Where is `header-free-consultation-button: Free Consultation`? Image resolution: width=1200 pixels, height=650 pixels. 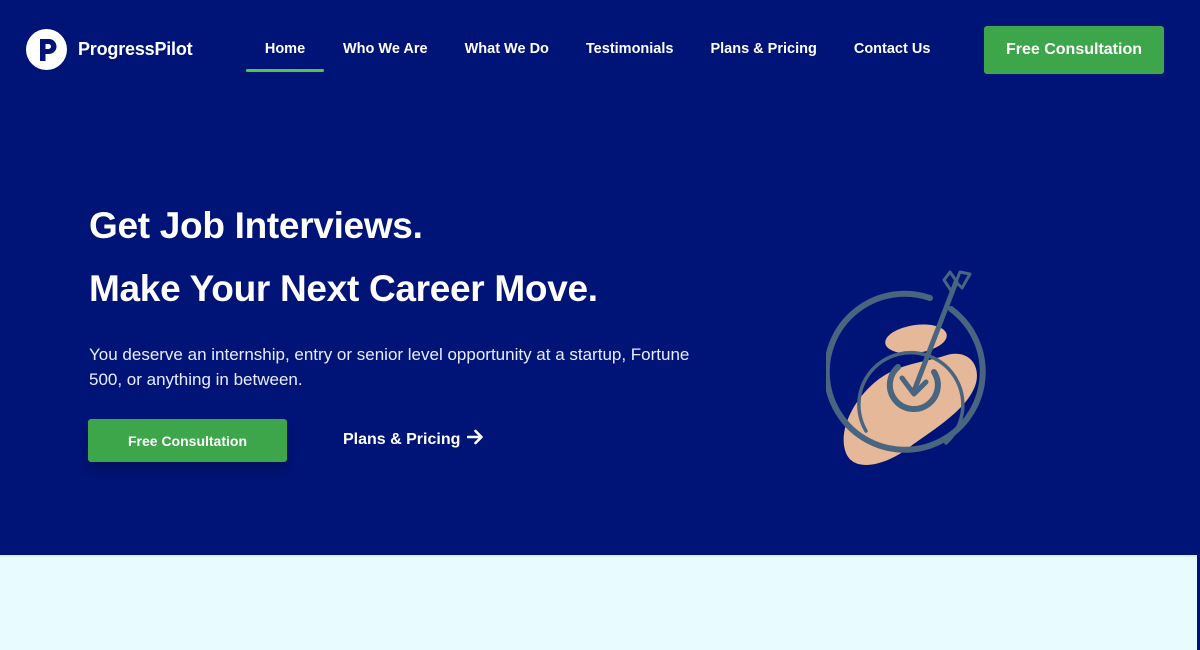 header-free-consultation-button: Free Consultation is located at coordinates (1074, 50).